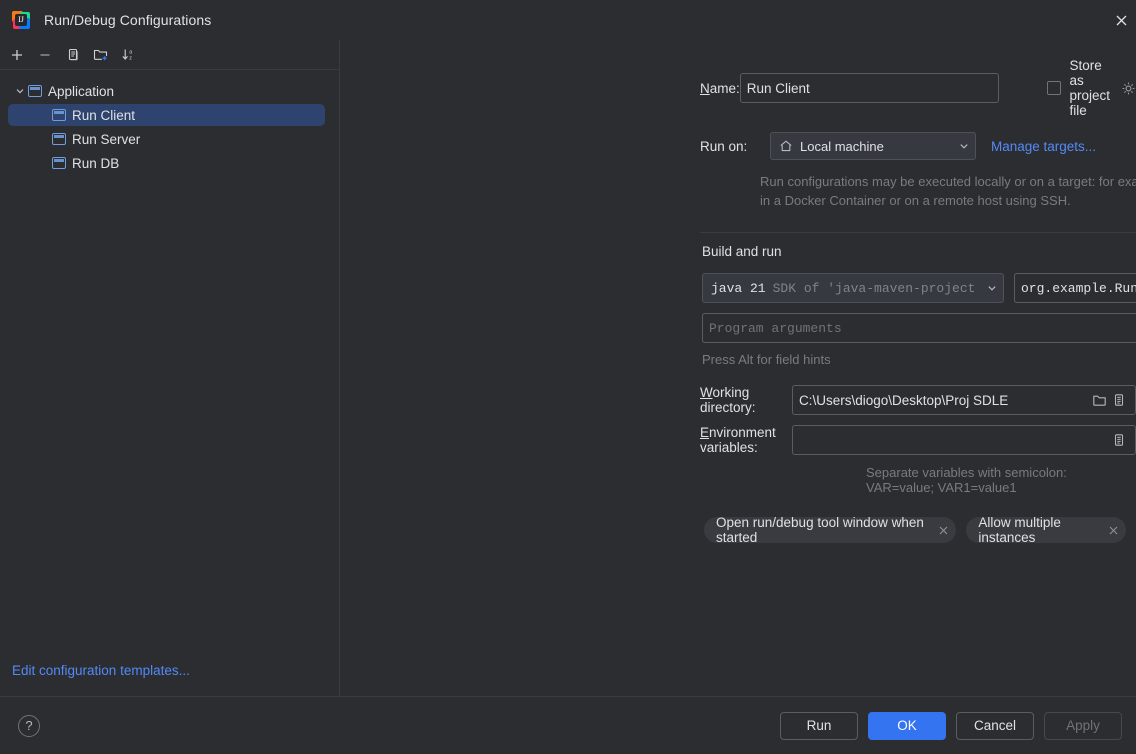 The image size is (1136, 754). Describe the element at coordinates (820, 530) in the screenshot. I see `chip-label: Open run/debug tool window when started` at that location.